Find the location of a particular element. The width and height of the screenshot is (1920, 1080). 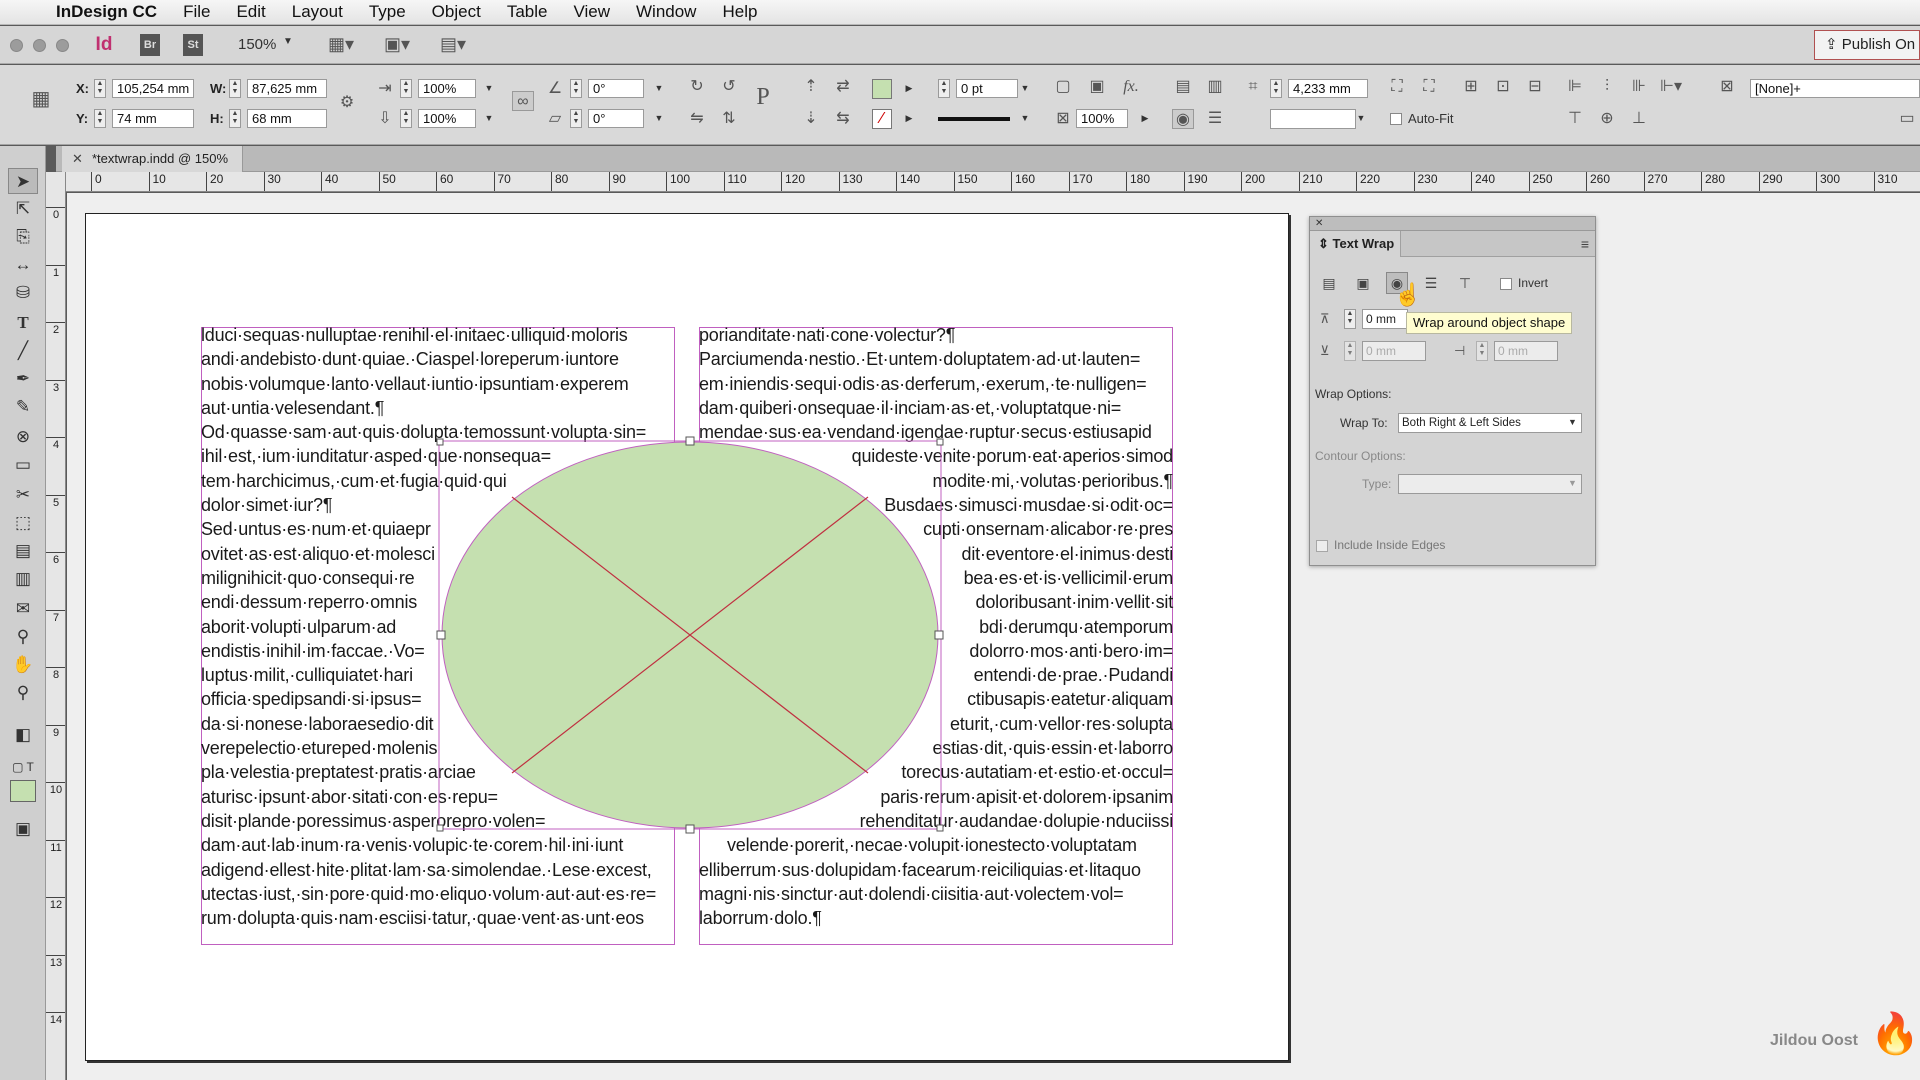

opacity-dropdown-arrow: ▶ is located at coordinates (1145, 118).